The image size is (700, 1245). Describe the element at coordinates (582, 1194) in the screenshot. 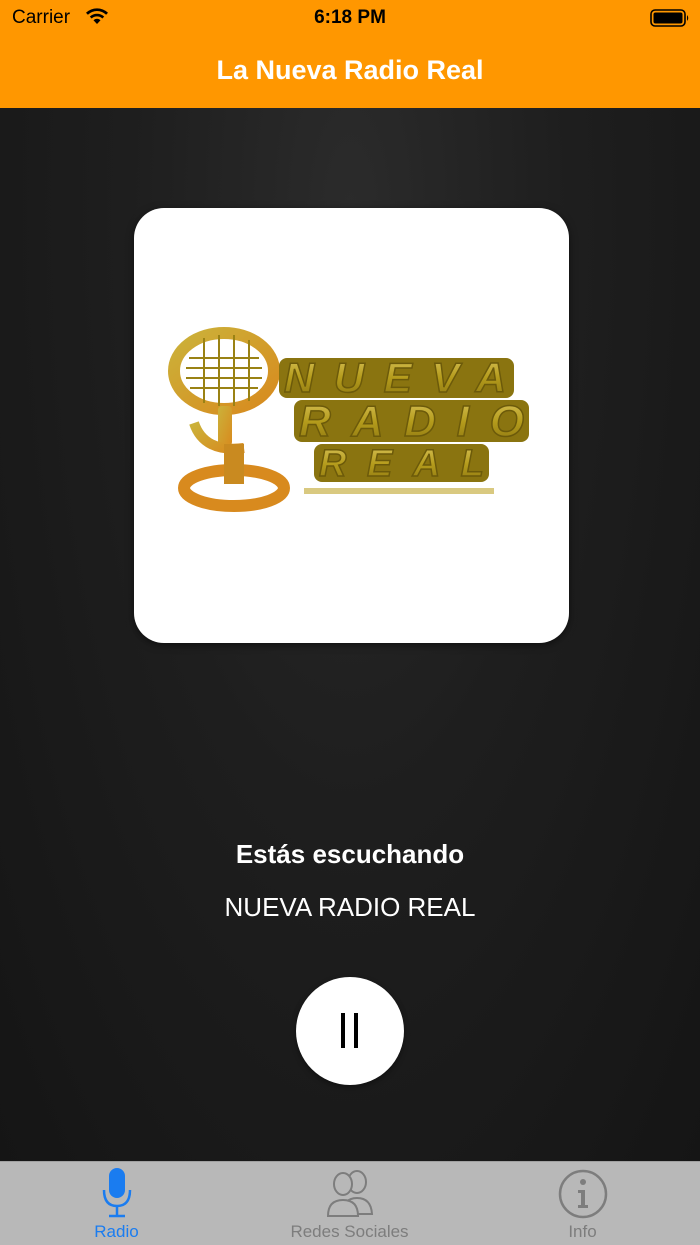

I see `info-icon` at that location.